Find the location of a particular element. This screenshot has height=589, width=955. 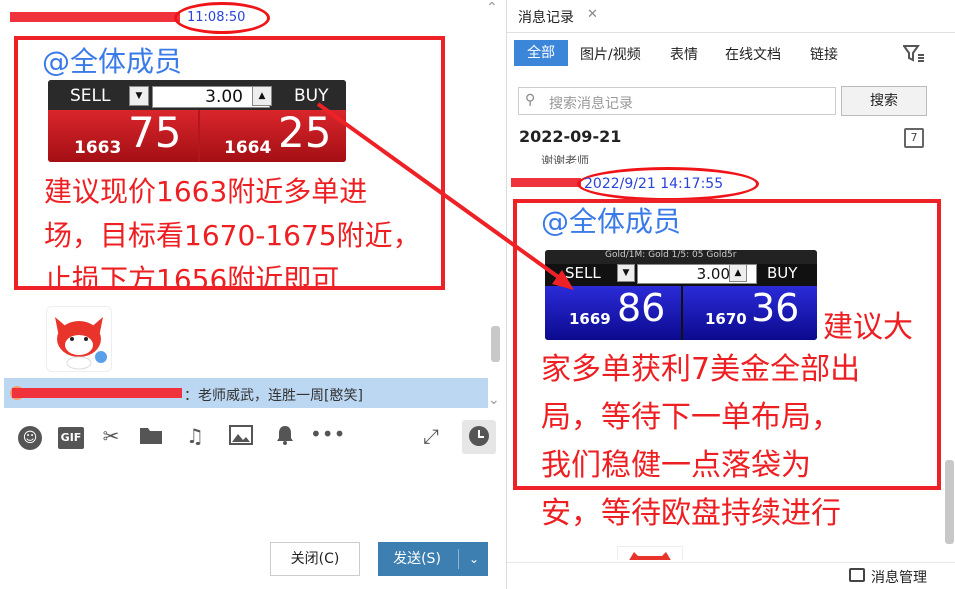

message-line: 我们稳健一点落袋为 is located at coordinates (676, 465).